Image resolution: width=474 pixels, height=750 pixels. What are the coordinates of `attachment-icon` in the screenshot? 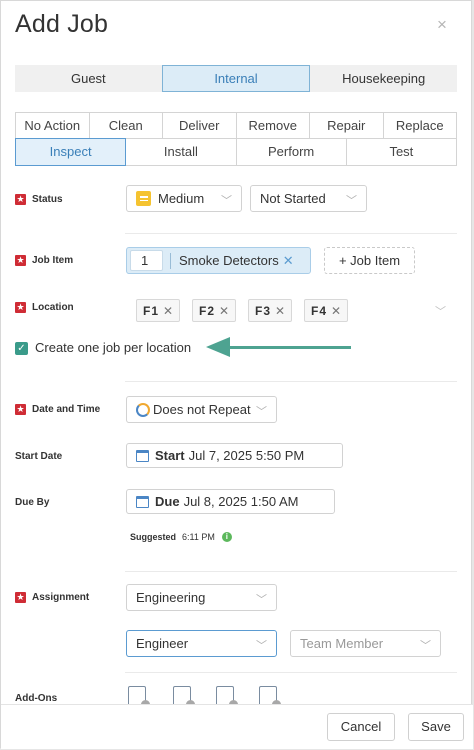 It's located at (270, 697).